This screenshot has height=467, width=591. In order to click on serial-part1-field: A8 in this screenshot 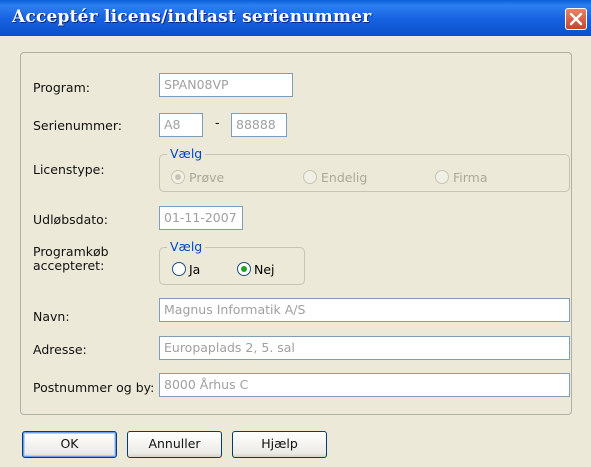, I will do `click(181, 125)`.